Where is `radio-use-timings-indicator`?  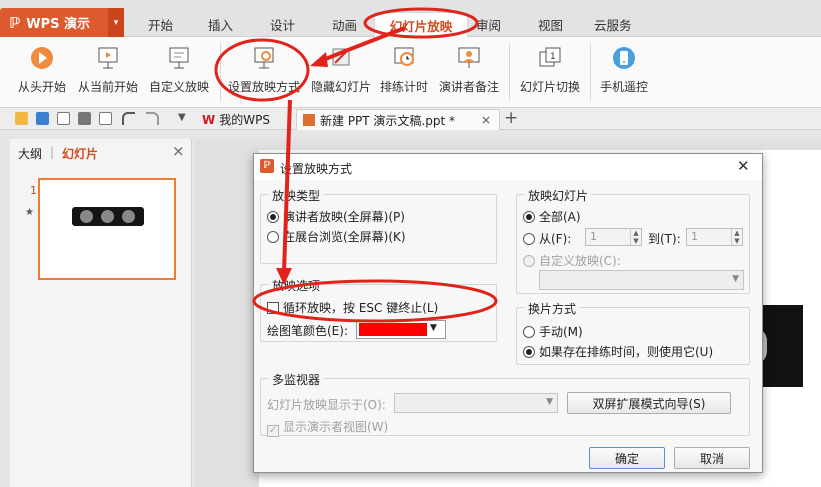
radio-use-timings-indicator is located at coordinates (529, 352).